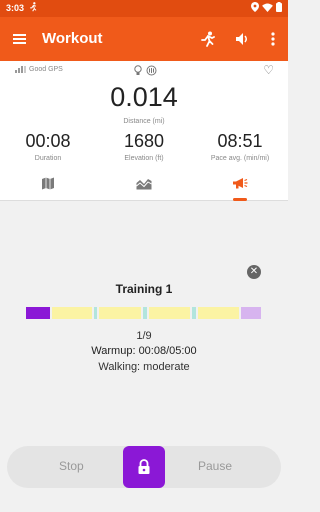 The height and width of the screenshot is (512, 320). I want to click on activity-type-icon, so click(208, 39).